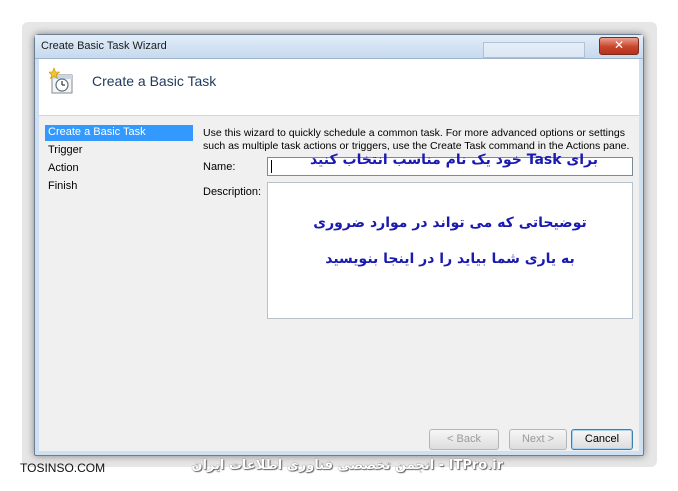 This screenshot has width=678, height=491. What do you see at coordinates (619, 46) in the screenshot?
I see `close-button: ✕` at bounding box center [619, 46].